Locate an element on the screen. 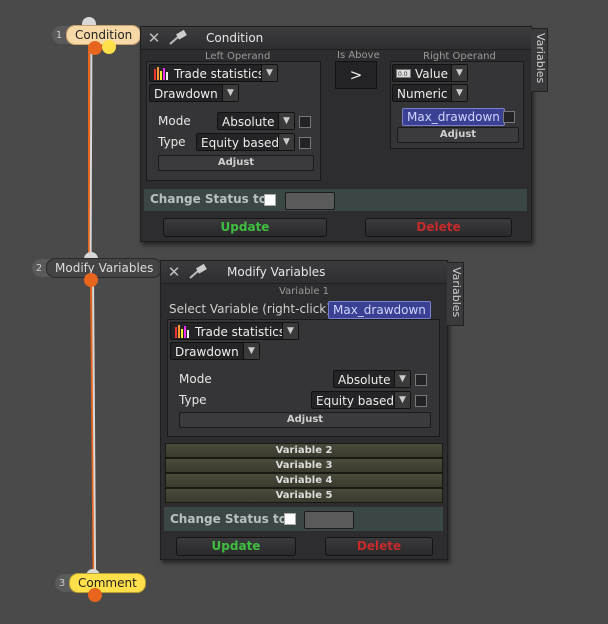 The image size is (608, 624). is-above-label: Is Above is located at coordinates (358, 55).